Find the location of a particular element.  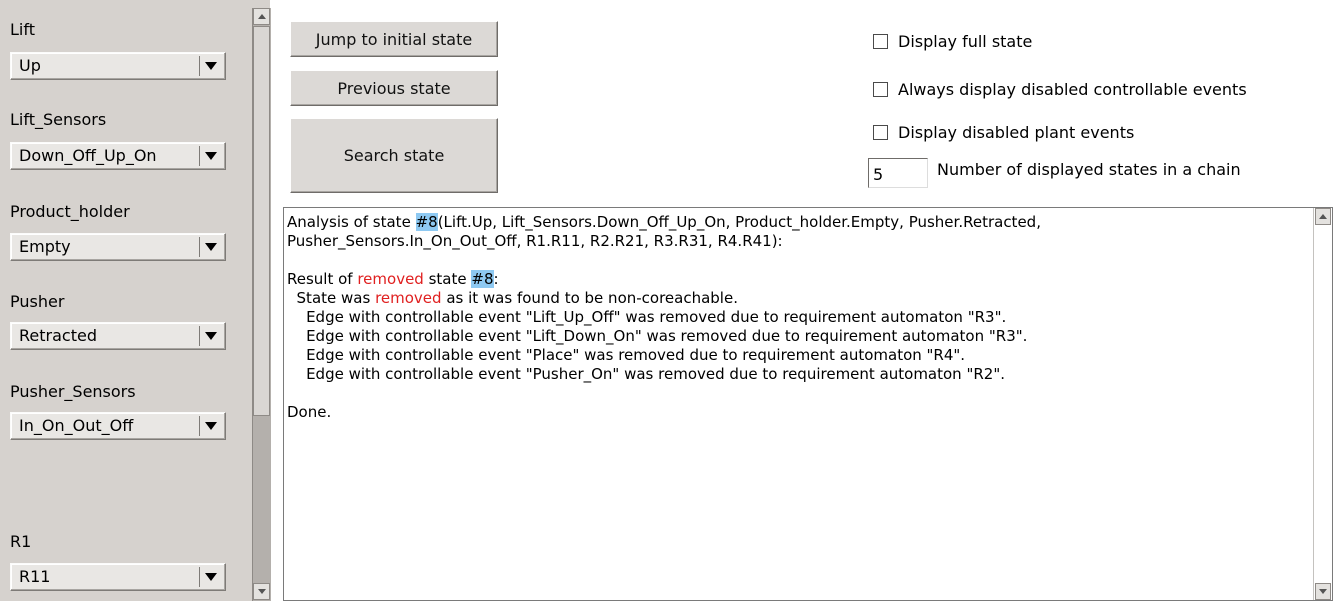

select-value: Down_Off_Up_On is located at coordinates (88, 155).